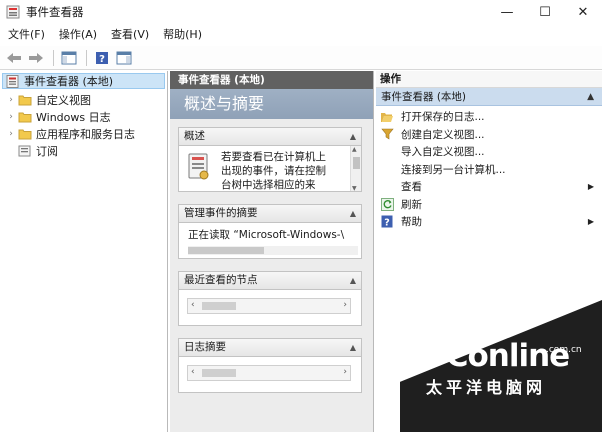 The image size is (602, 432). What do you see at coordinates (205, 347) in the screenshot?
I see `section-title: 日志摘要` at bounding box center [205, 347].